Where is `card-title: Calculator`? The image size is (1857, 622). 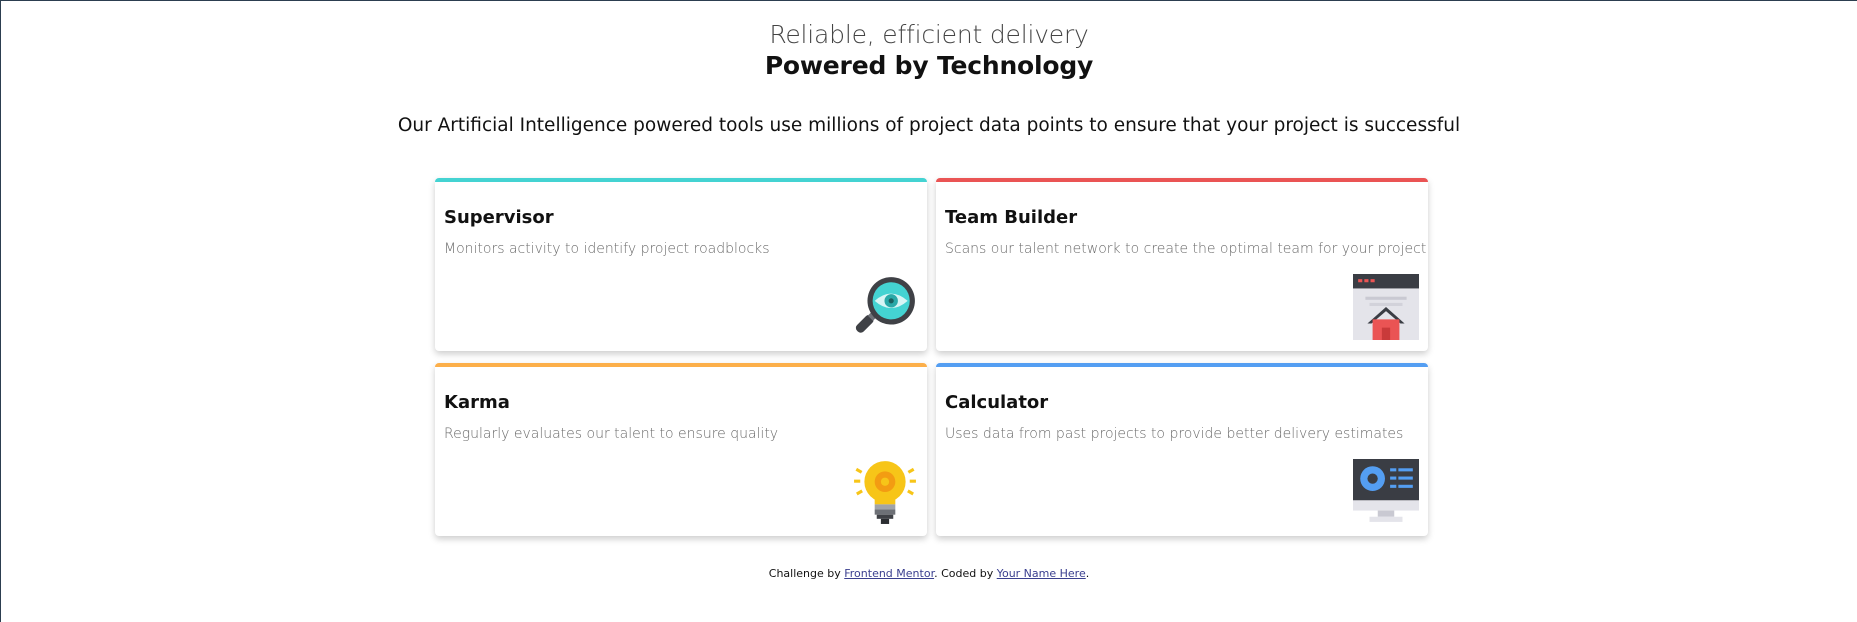 card-title: Calculator is located at coordinates (997, 402).